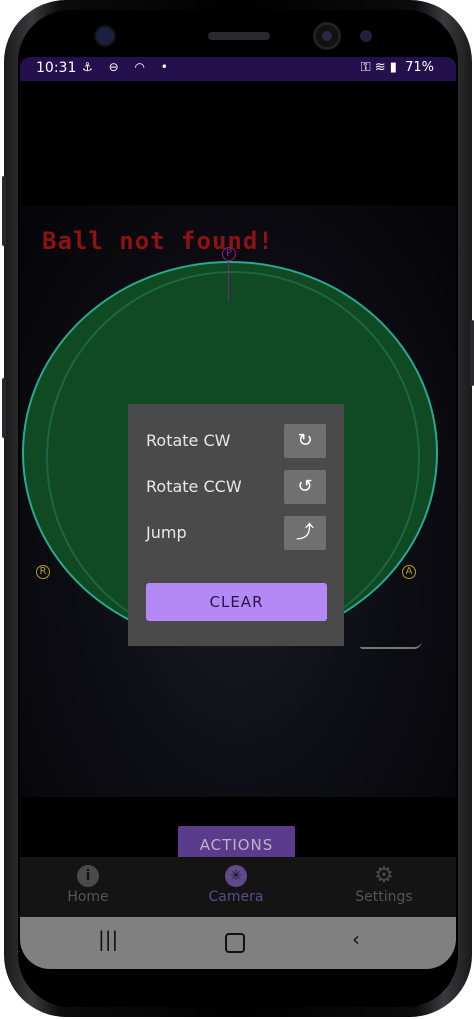 This screenshot has width=474, height=1019. I want to click on nav-camera: ✳ Camera, so click(236, 885).